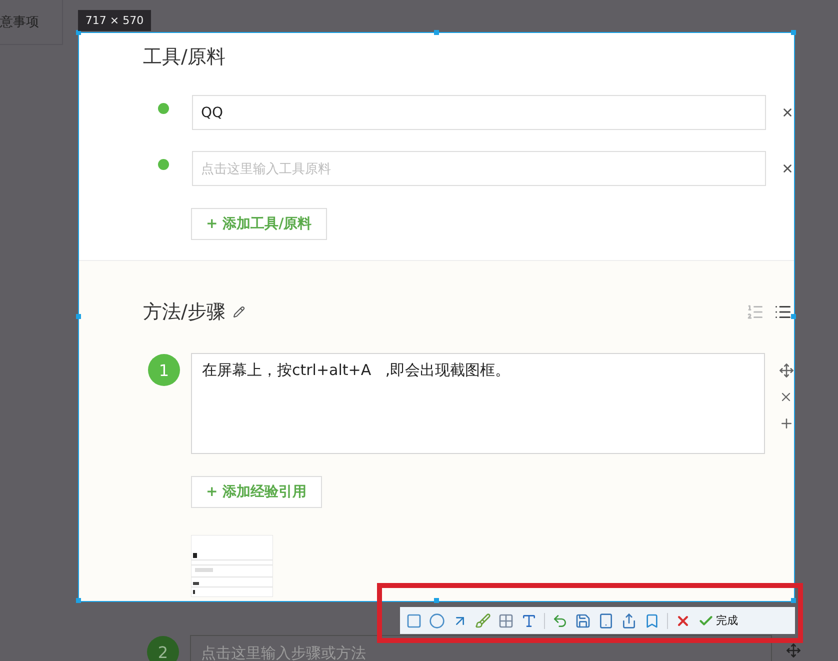  I want to click on undo-icon, so click(560, 620).